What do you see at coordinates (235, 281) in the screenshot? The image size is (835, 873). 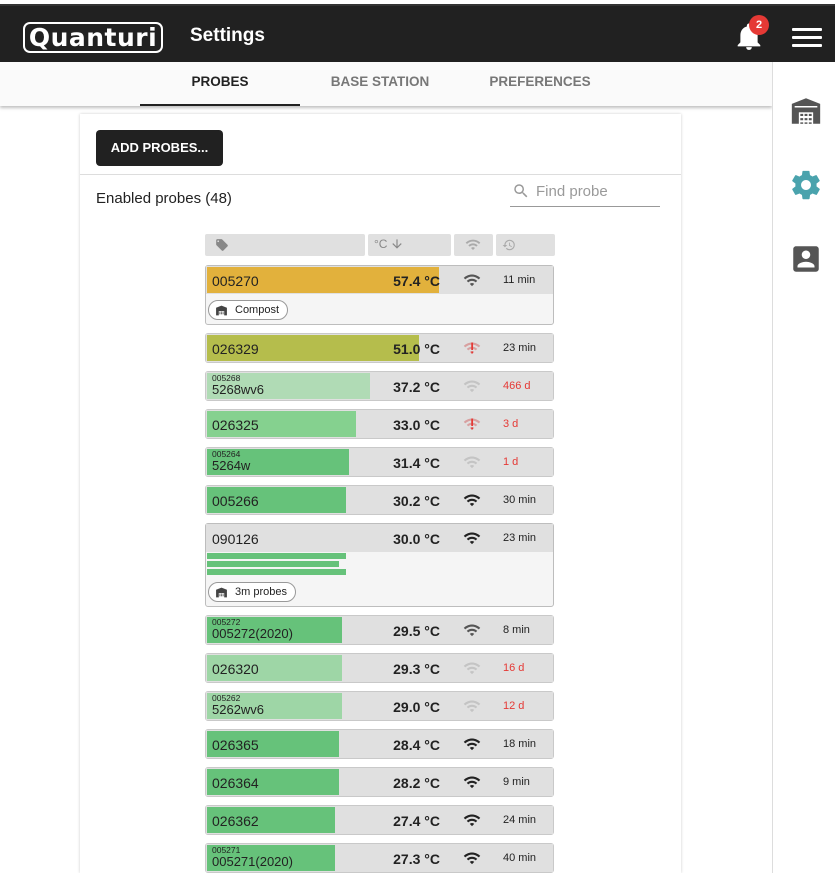 I see `probe-id: 005270` at bounding box center [235, 281].